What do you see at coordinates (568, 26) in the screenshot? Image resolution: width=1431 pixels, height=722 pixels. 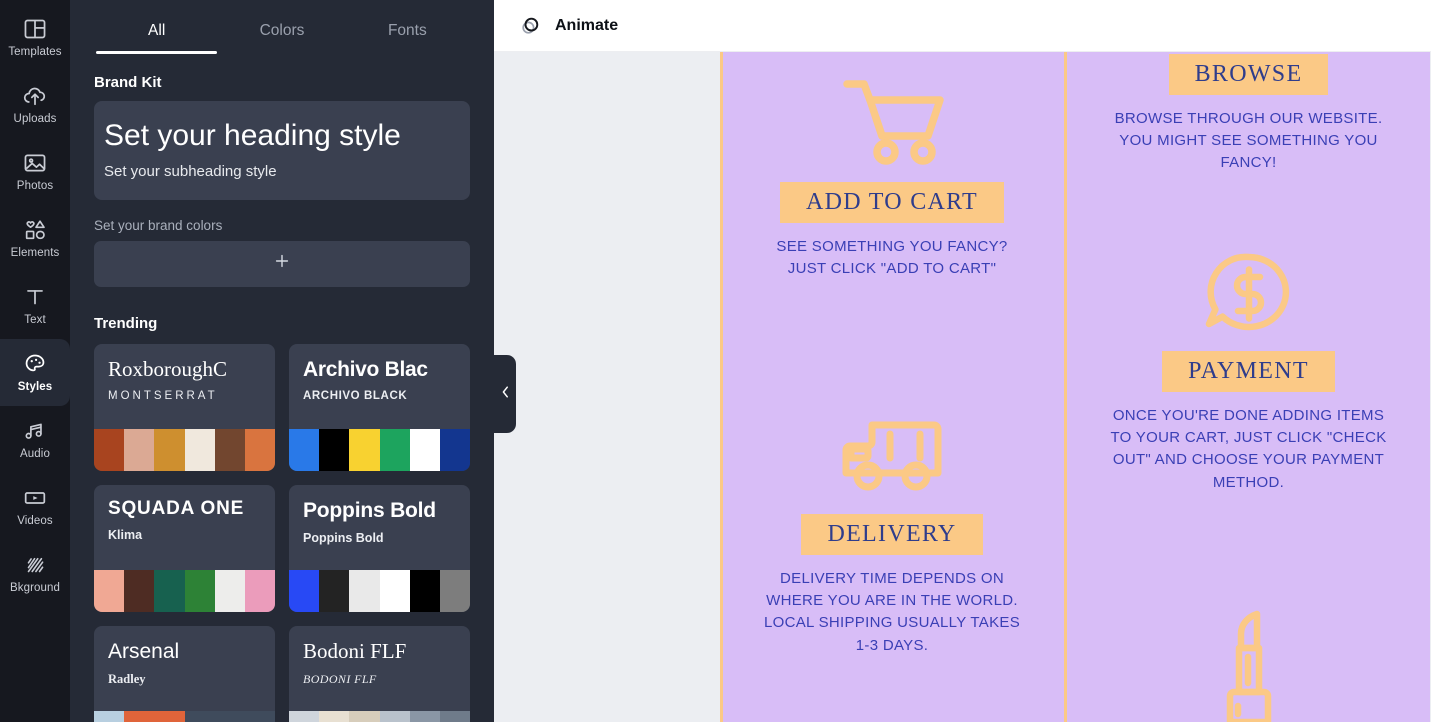 I see `animate-button: Animate` at bounding box center [568, 26].